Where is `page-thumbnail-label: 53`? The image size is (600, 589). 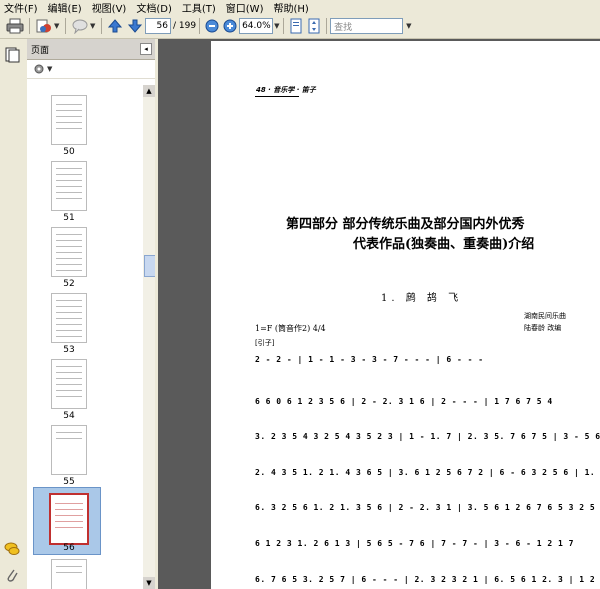
page-thumbnail-label: 53 is located at coordinates (69, 350).